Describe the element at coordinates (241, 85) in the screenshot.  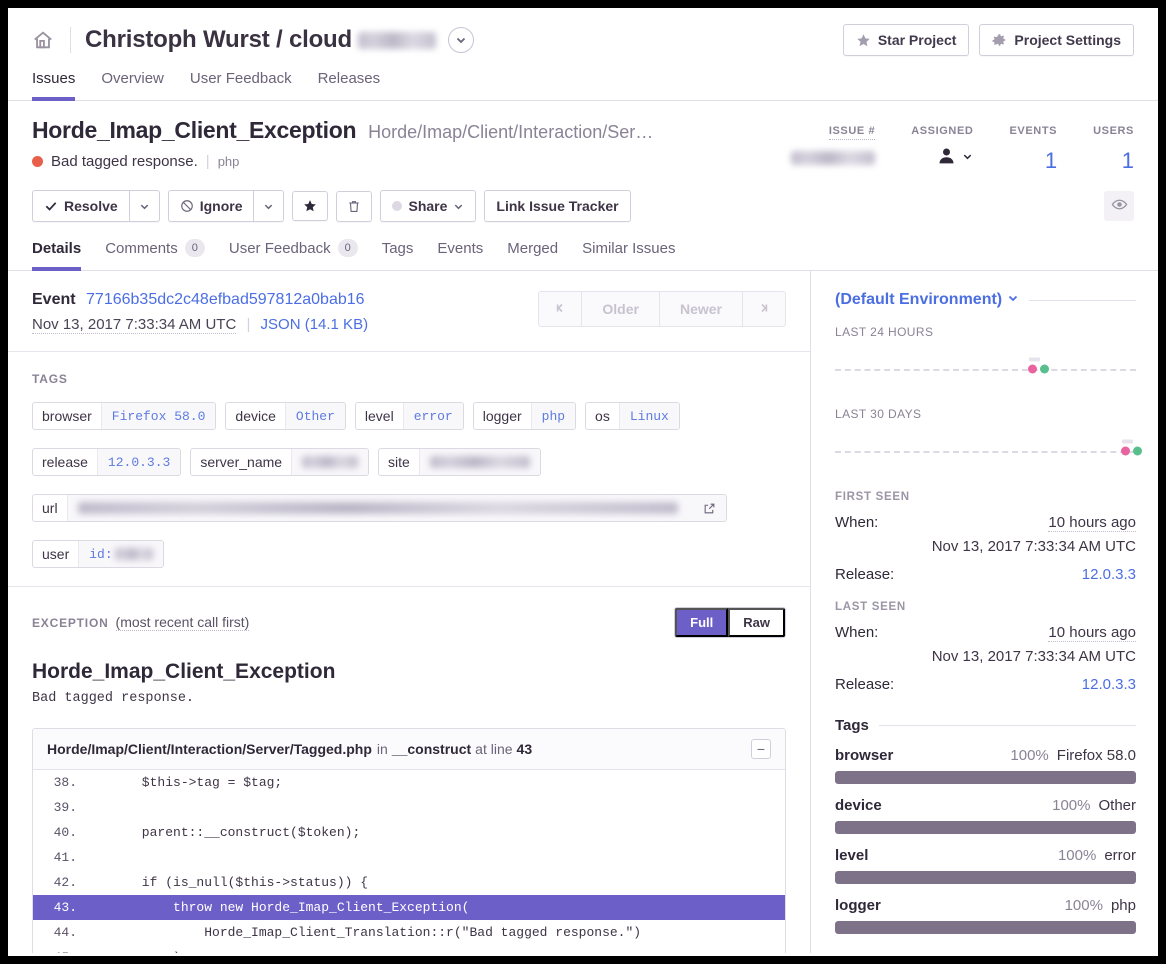
I see `nav-tab-user-feedback: User Feedback` at that location.